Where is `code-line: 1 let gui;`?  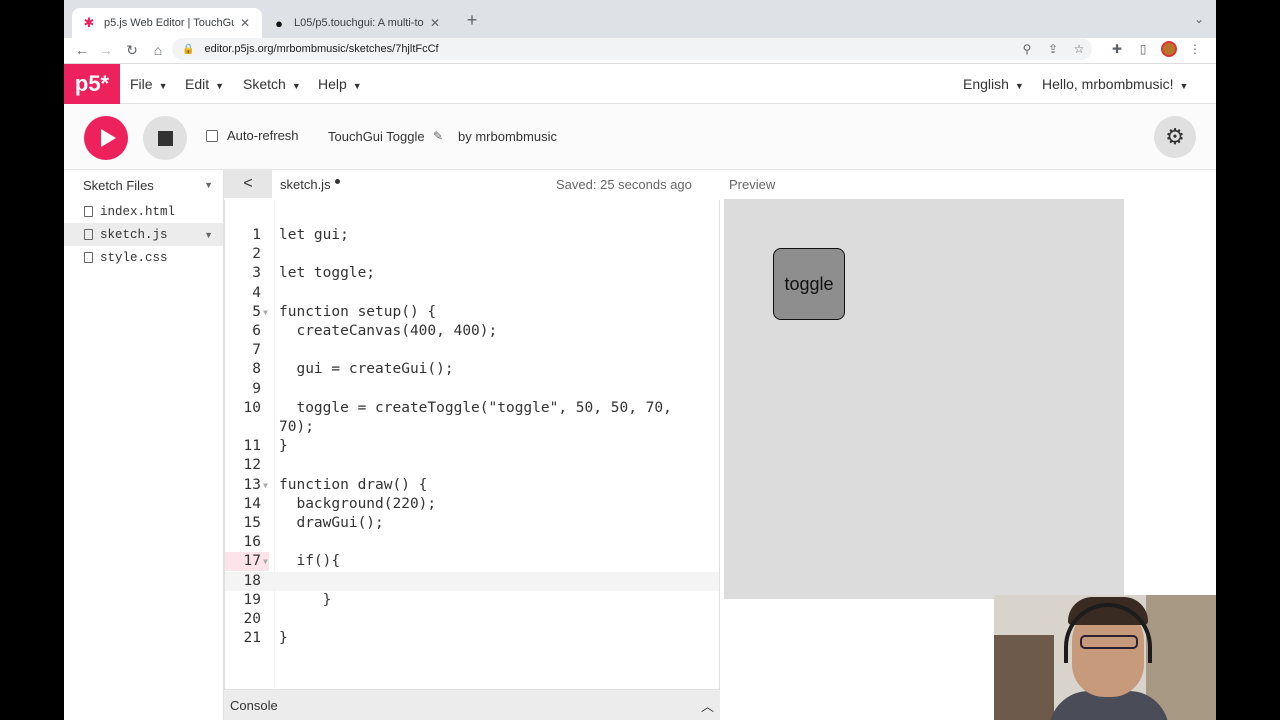 code-line: 1 let gui; is located at coordinates (472, 235).